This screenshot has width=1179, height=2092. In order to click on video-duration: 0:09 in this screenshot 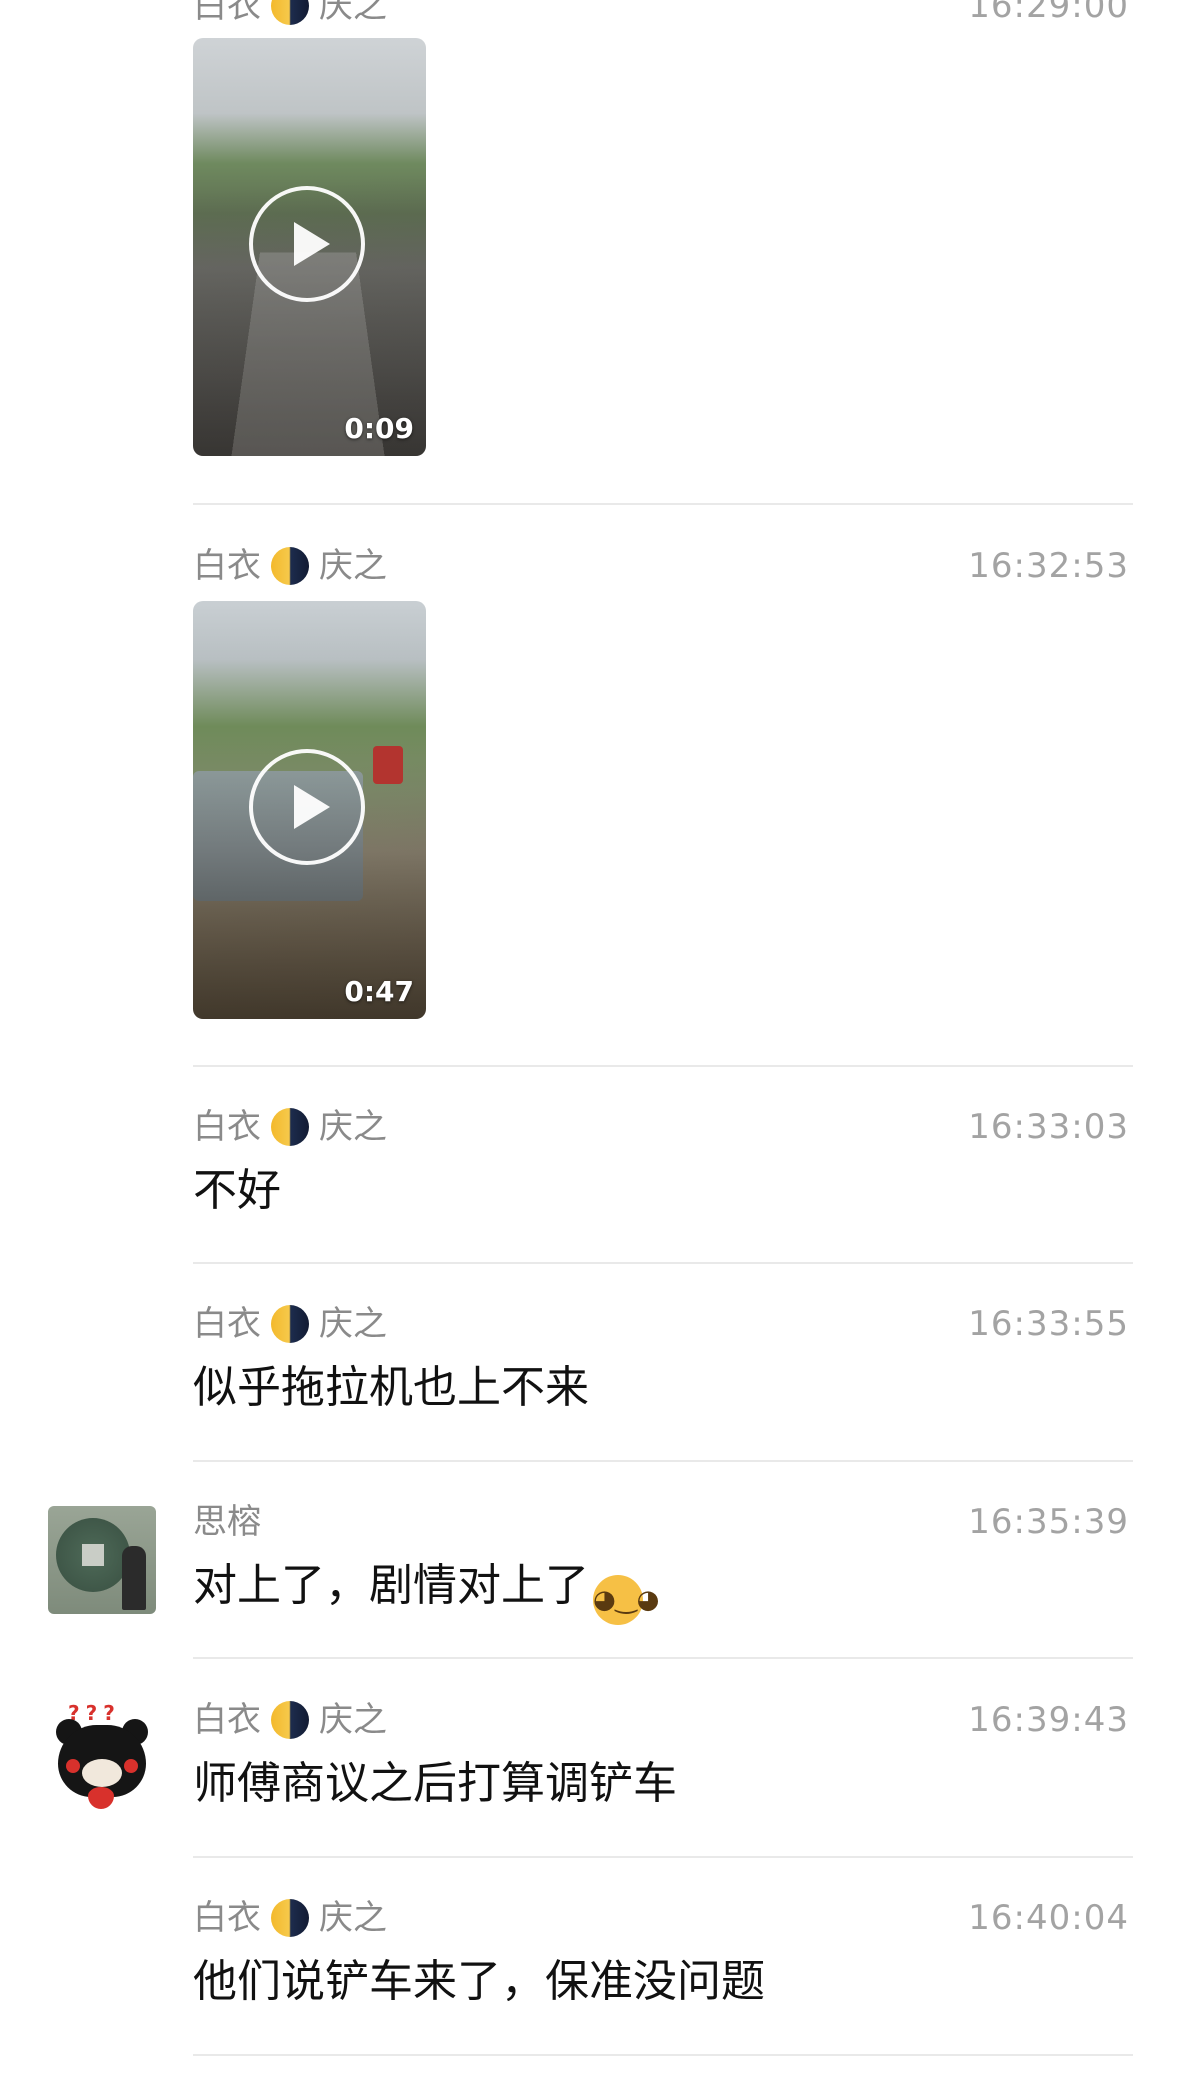, I will do `click(379, 428)`.